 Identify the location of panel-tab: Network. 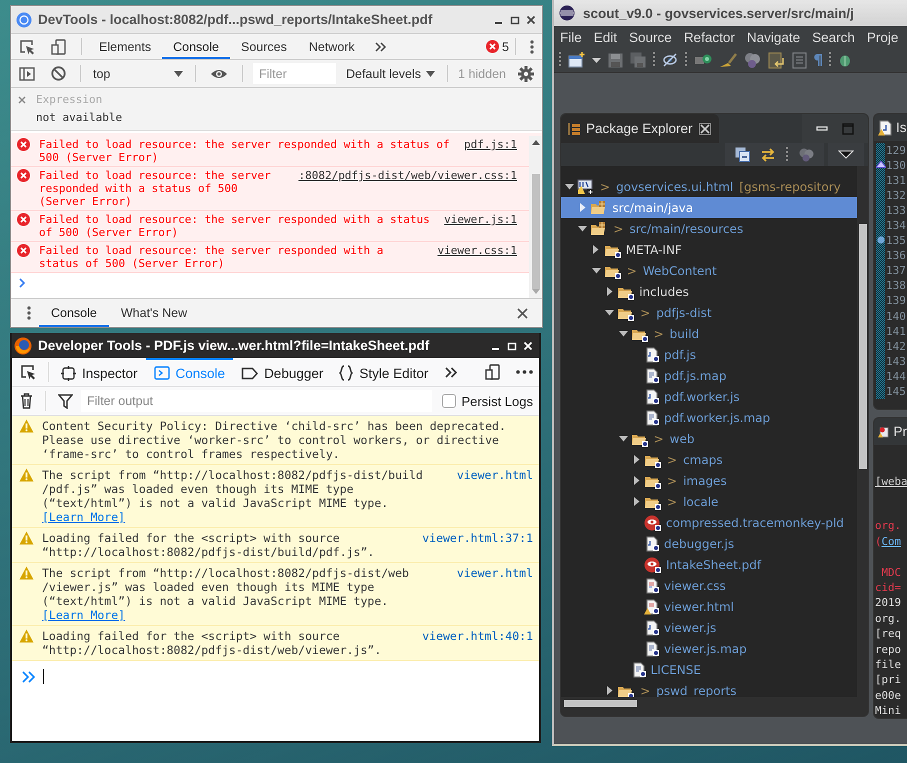
(332, 46).